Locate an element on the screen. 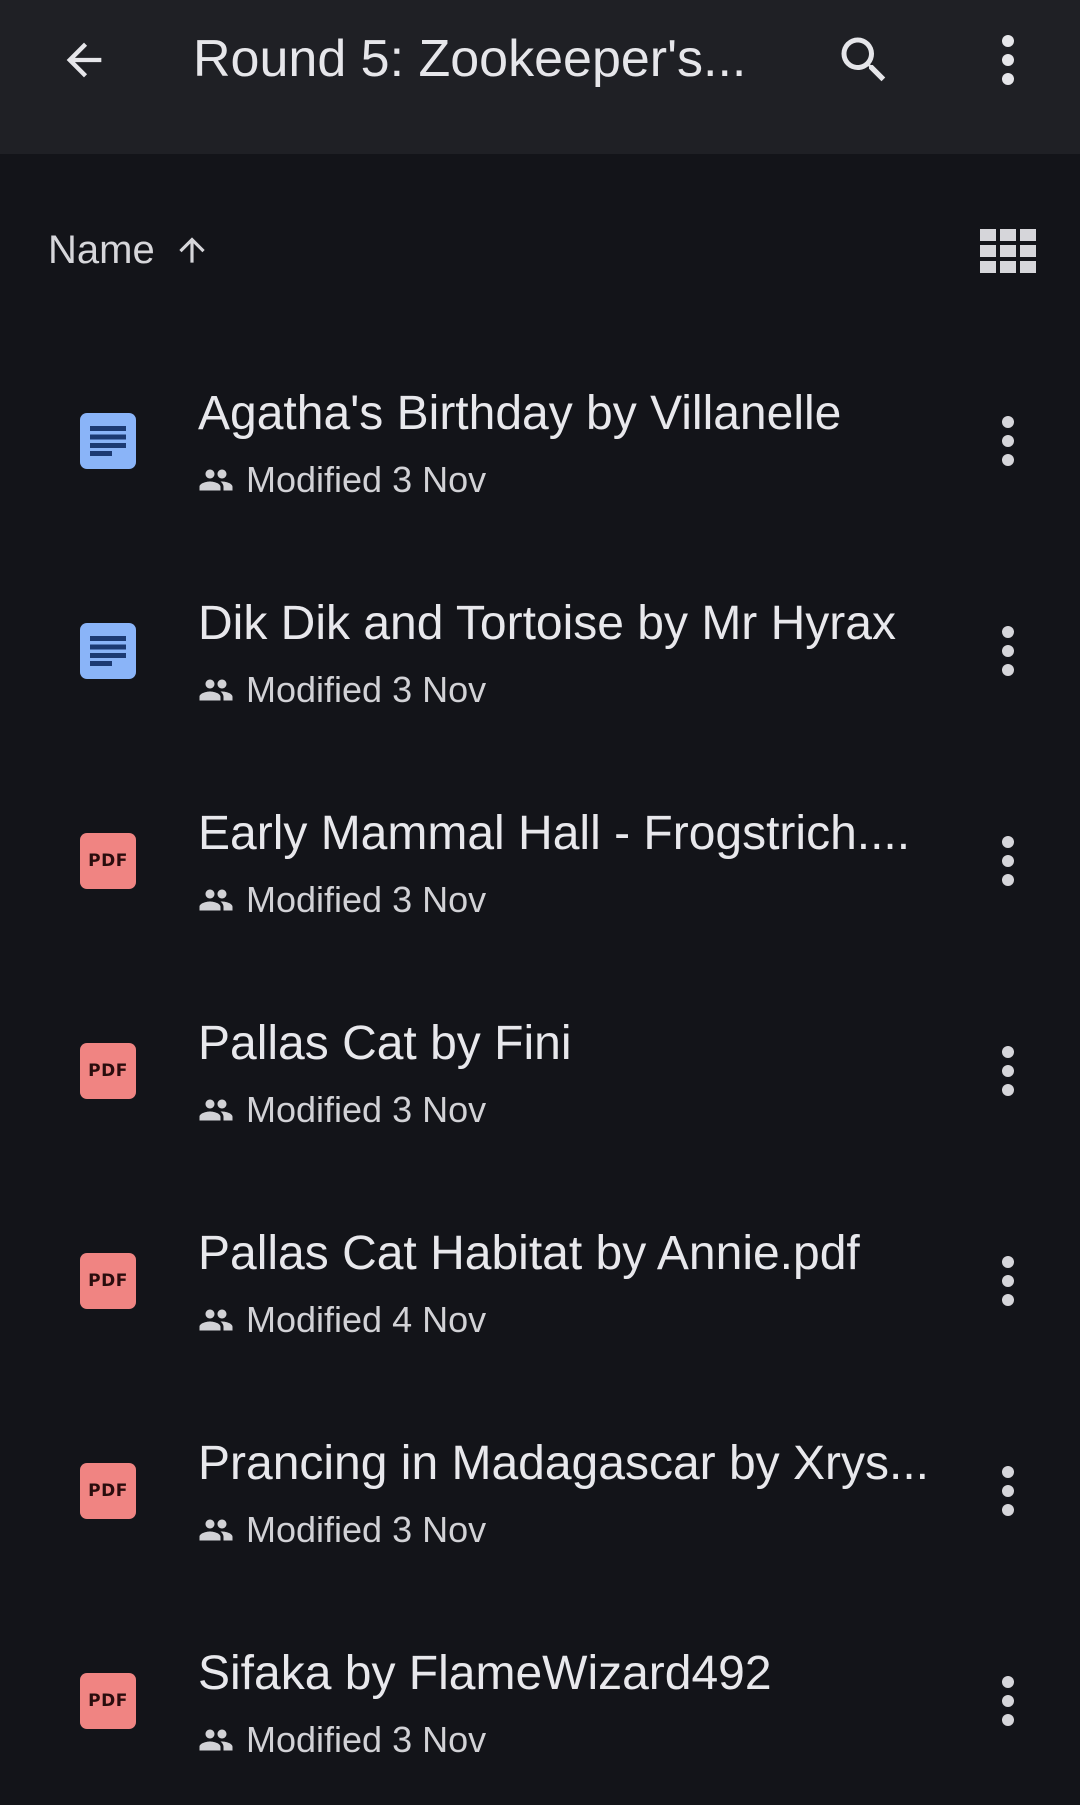 This screenshot has height=1805, width=1080. overflow-menu-button is located at coordinates (1008, 60).